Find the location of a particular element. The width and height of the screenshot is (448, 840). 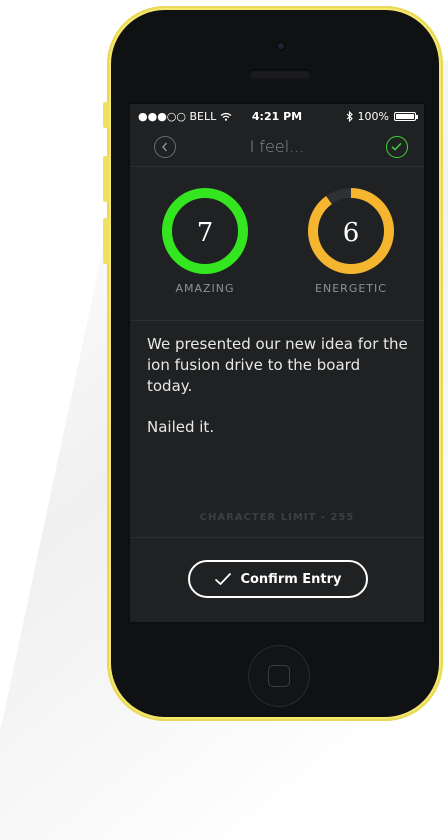

front-camera is located at coordinates (281, 46).